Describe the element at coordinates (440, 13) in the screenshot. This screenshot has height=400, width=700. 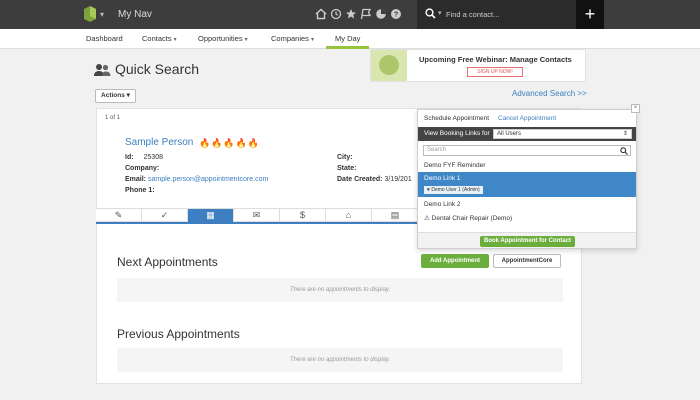
I see `search-chevron-down-icon: ▾` at that location.